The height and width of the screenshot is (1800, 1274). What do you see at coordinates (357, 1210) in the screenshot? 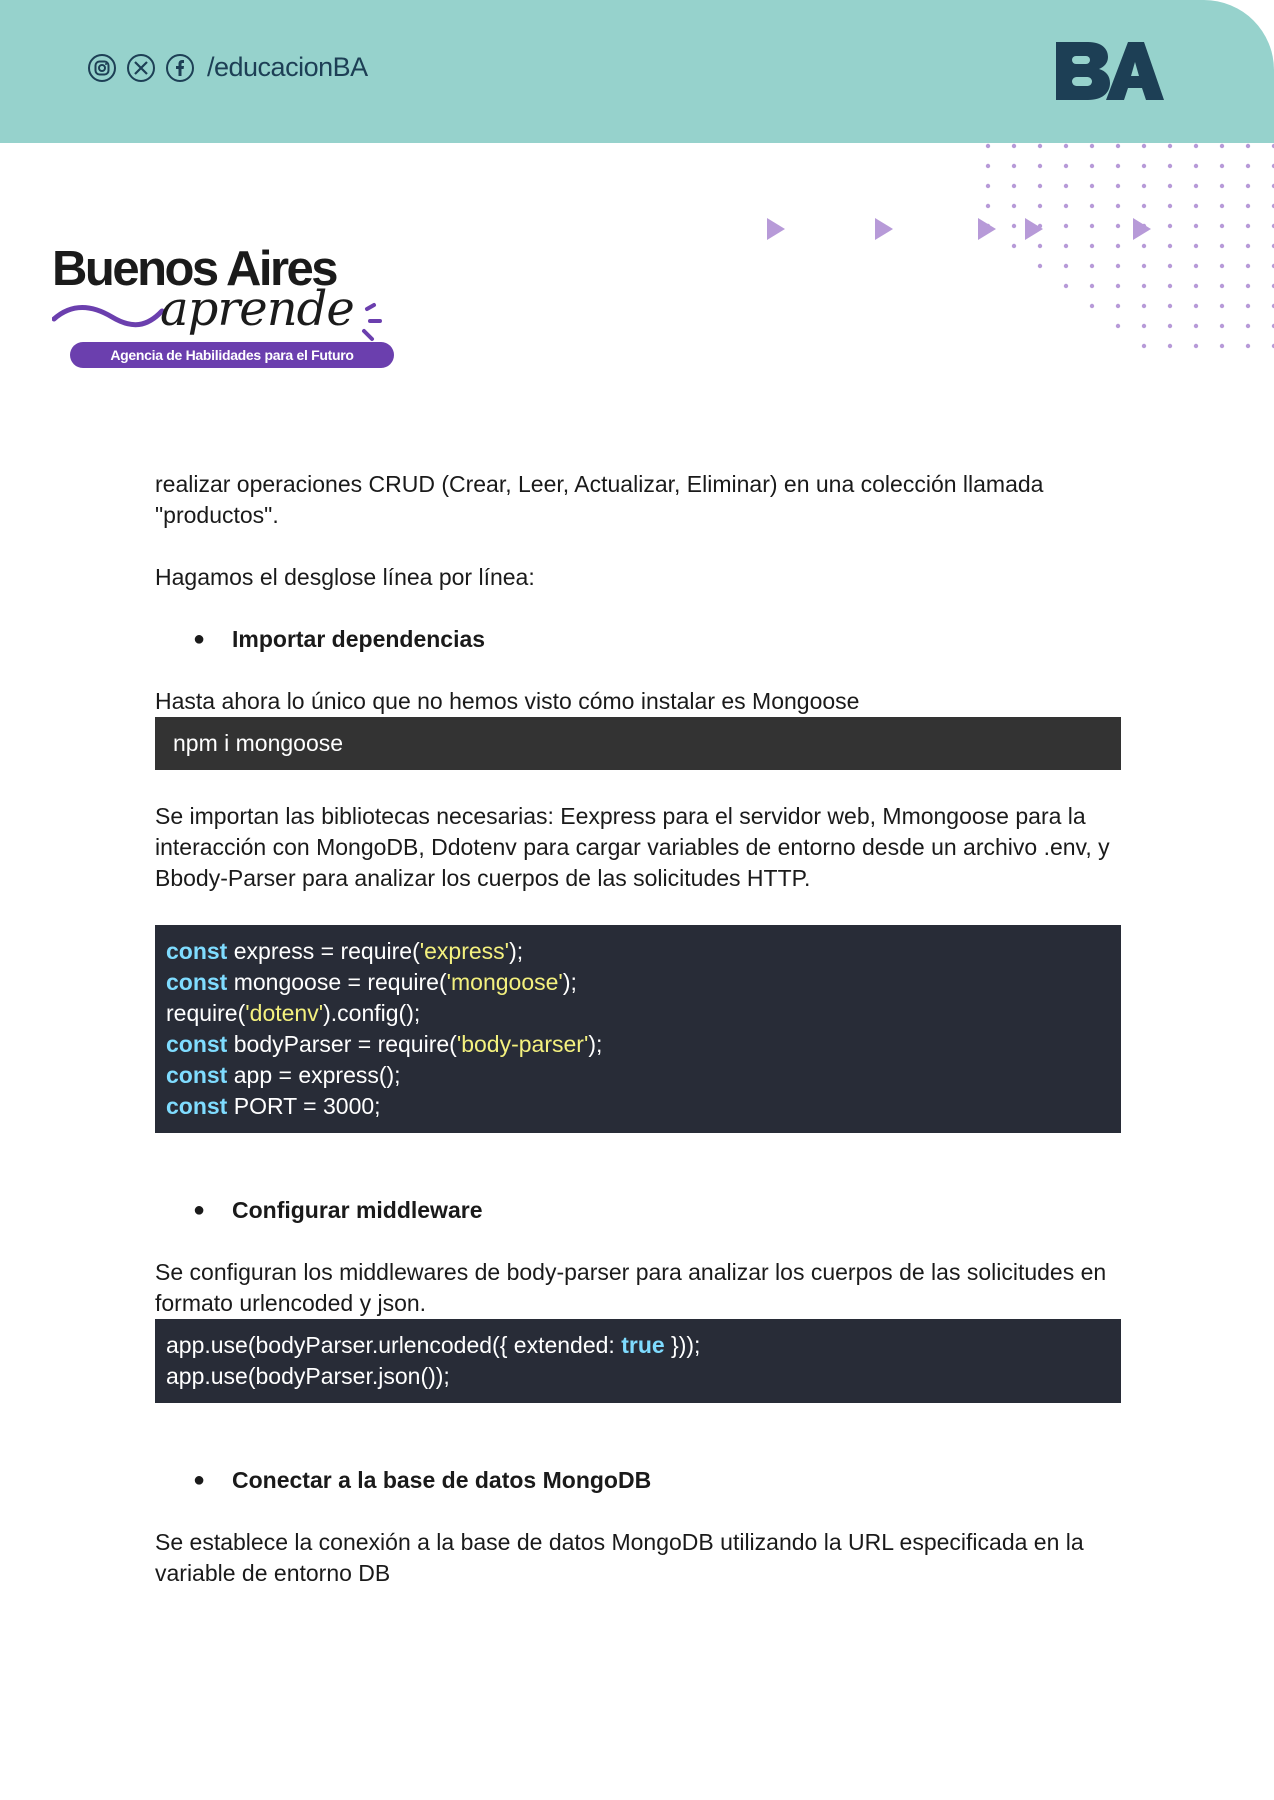
I see `section-heading-text: Configurar middleware` at bounding box center [357, 1210].